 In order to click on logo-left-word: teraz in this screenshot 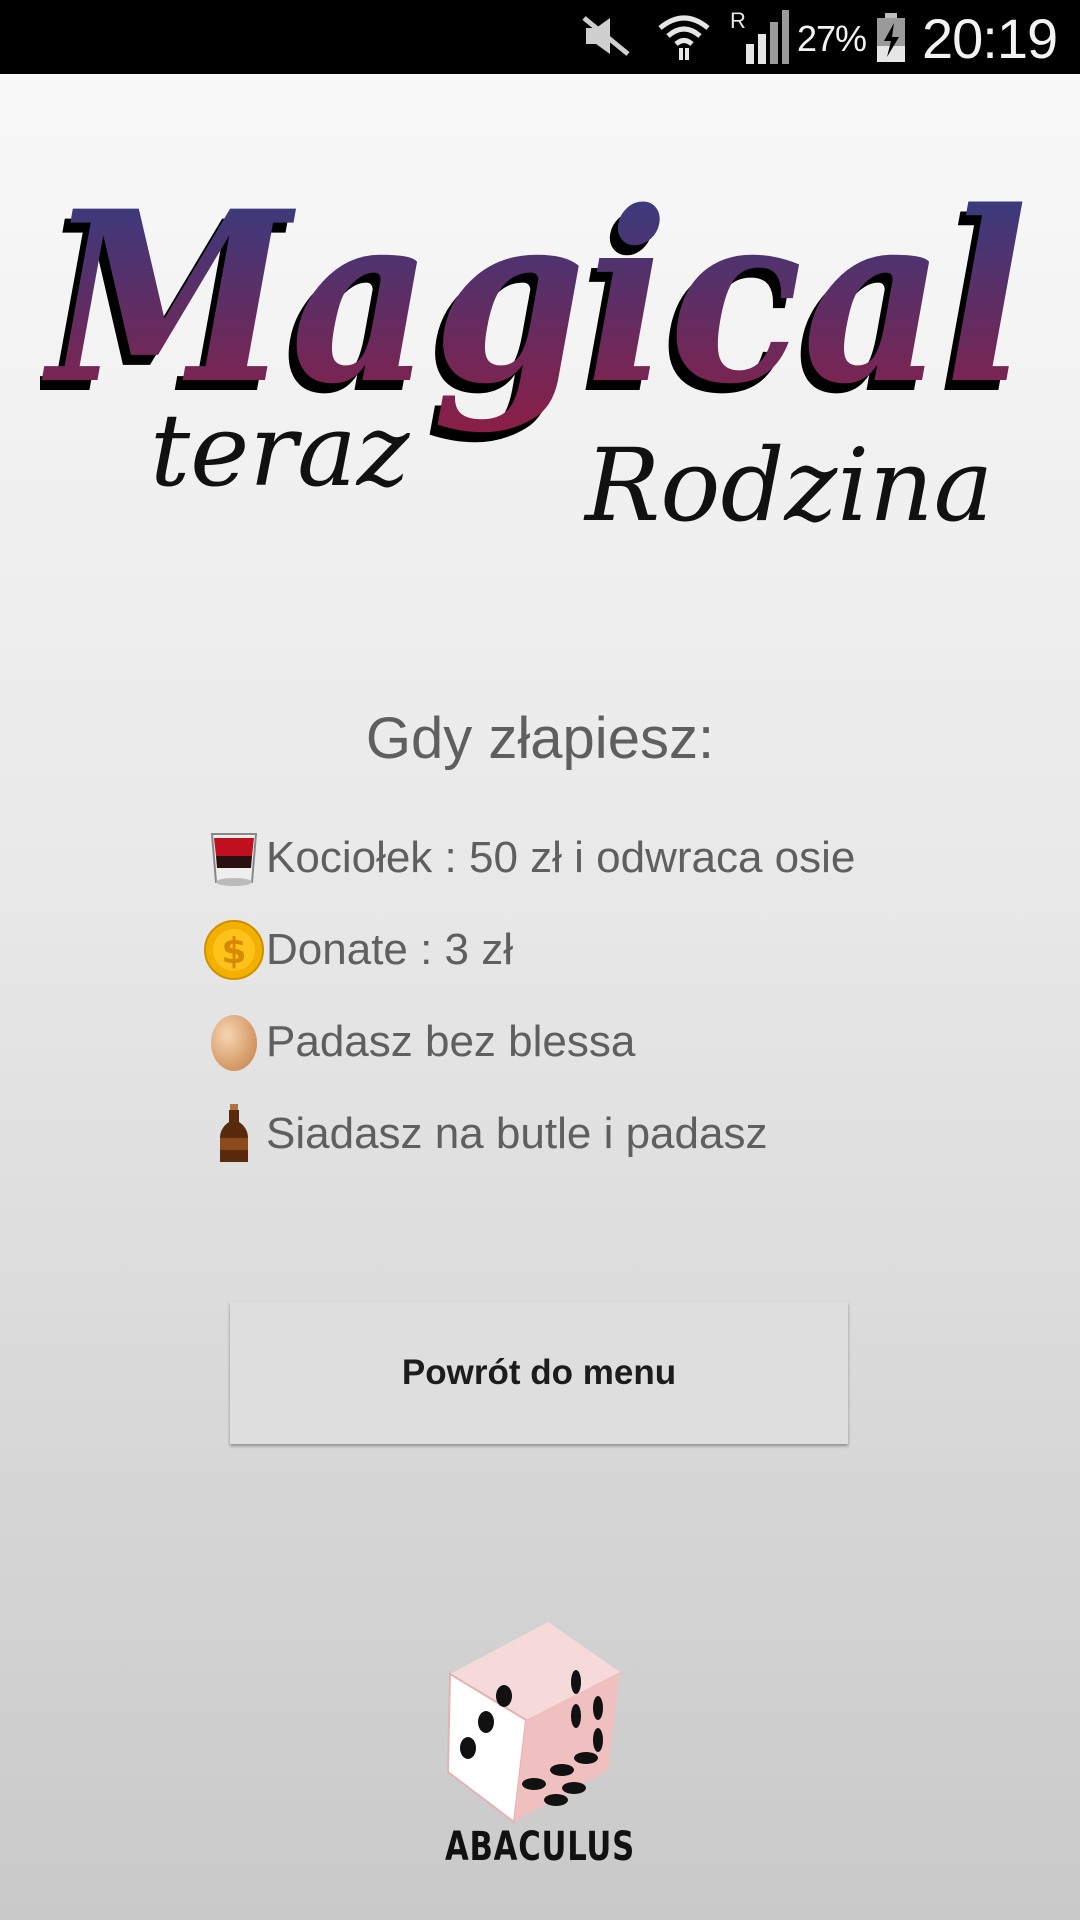, I will do `click(280, 450)`.